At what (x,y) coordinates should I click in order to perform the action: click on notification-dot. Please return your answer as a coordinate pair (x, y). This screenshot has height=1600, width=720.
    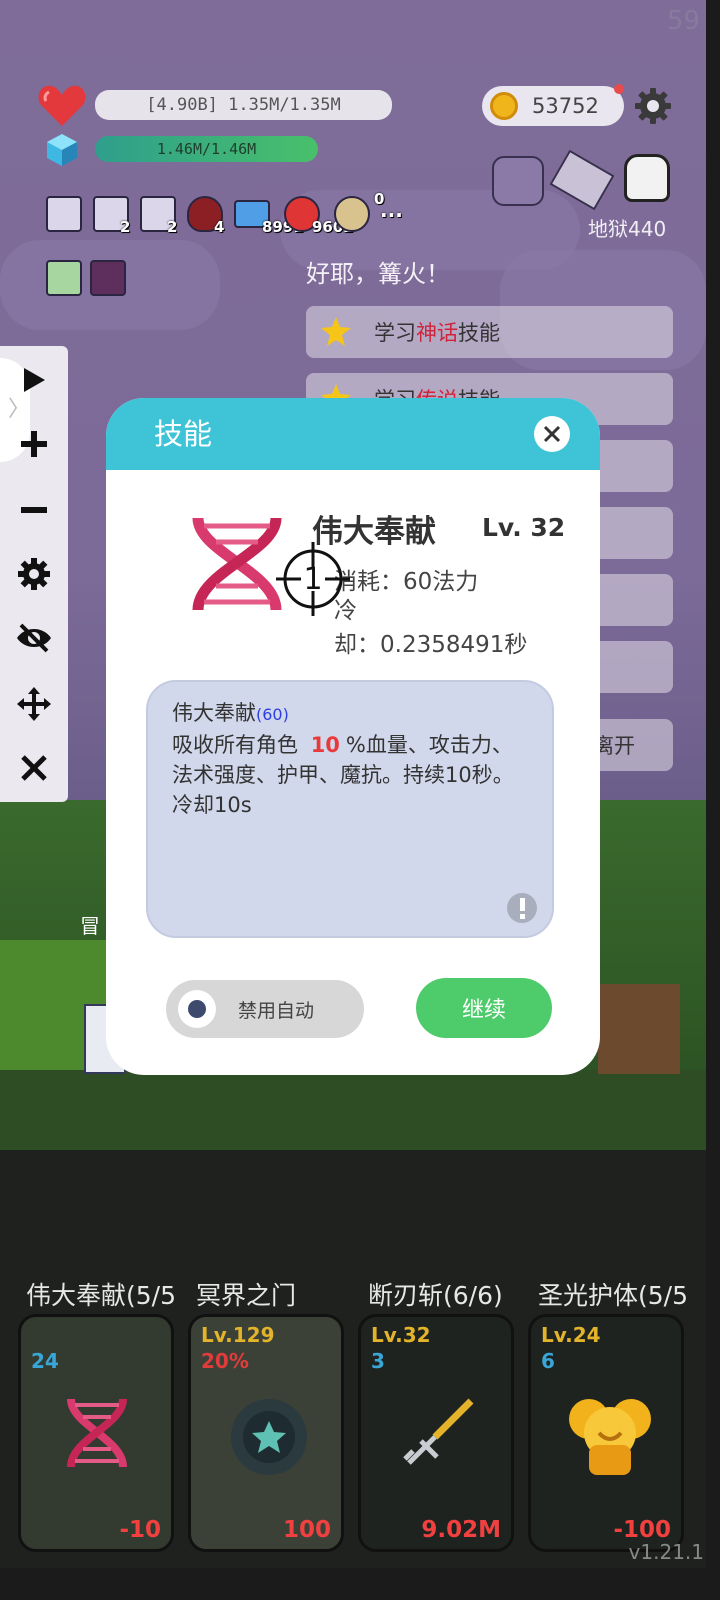
    Looking at the image, I should click on (619, 89).